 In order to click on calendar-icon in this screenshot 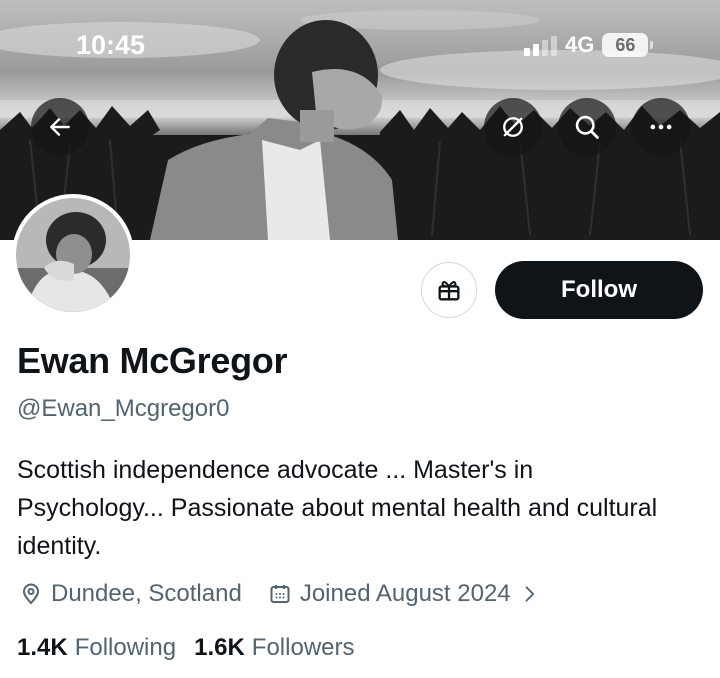, I will do `click(280, 594)`.